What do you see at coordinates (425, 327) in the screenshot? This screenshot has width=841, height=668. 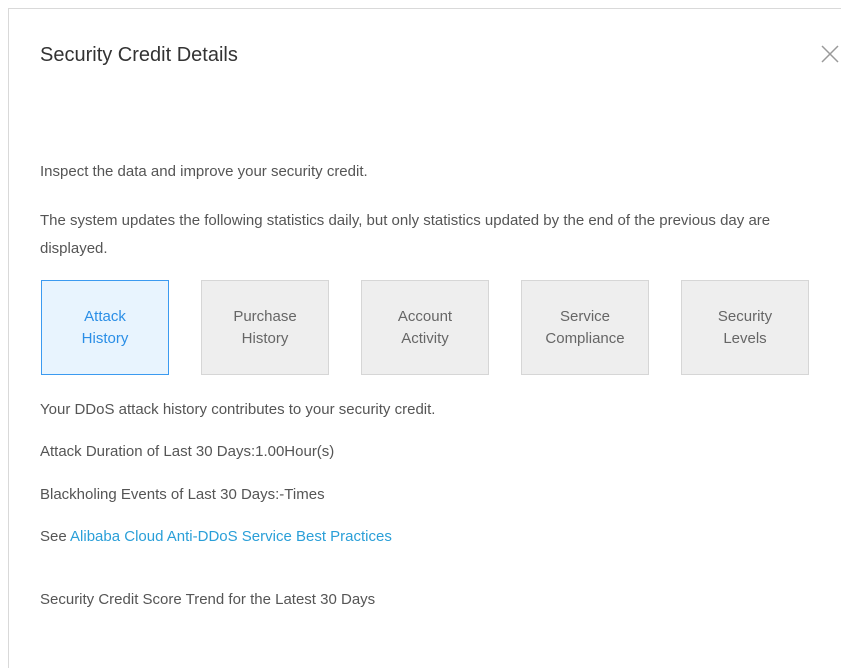 I see `tab-account-activity: Account Activity` at bounding box center [425, 327].